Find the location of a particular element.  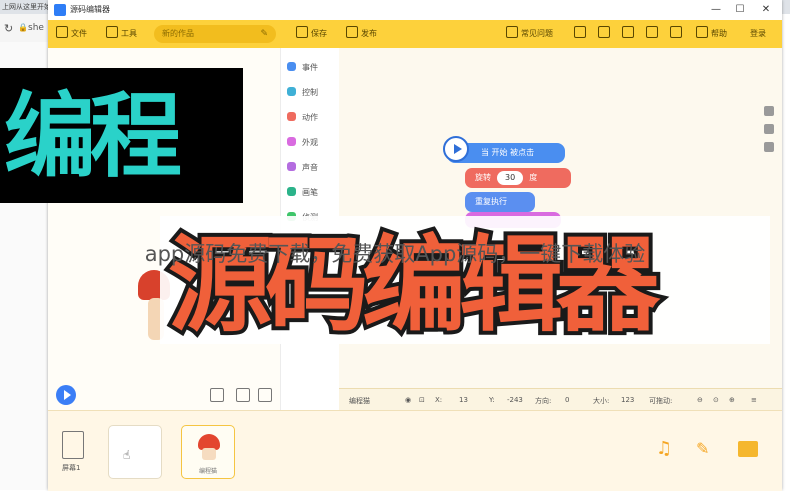

lock-icon: 🔒 is located at coordinates (23, 27).